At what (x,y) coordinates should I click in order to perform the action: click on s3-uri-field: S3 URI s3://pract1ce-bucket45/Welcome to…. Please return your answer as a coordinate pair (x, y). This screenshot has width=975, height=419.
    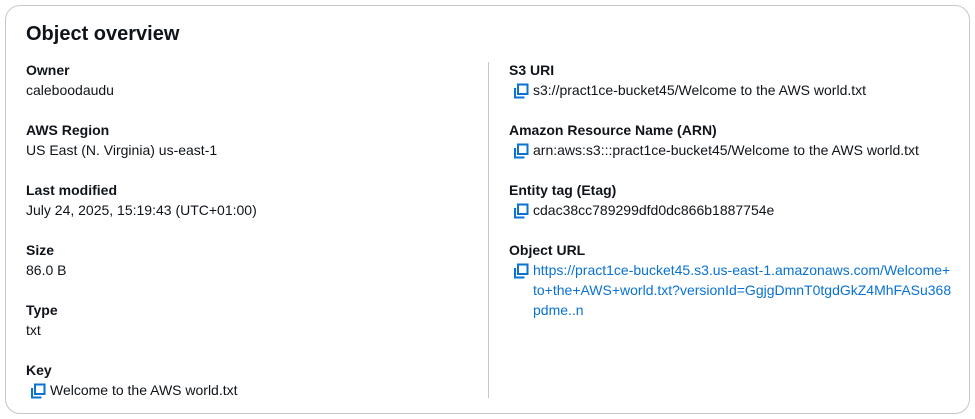
    Looking at the image, I should click on (729, 80).